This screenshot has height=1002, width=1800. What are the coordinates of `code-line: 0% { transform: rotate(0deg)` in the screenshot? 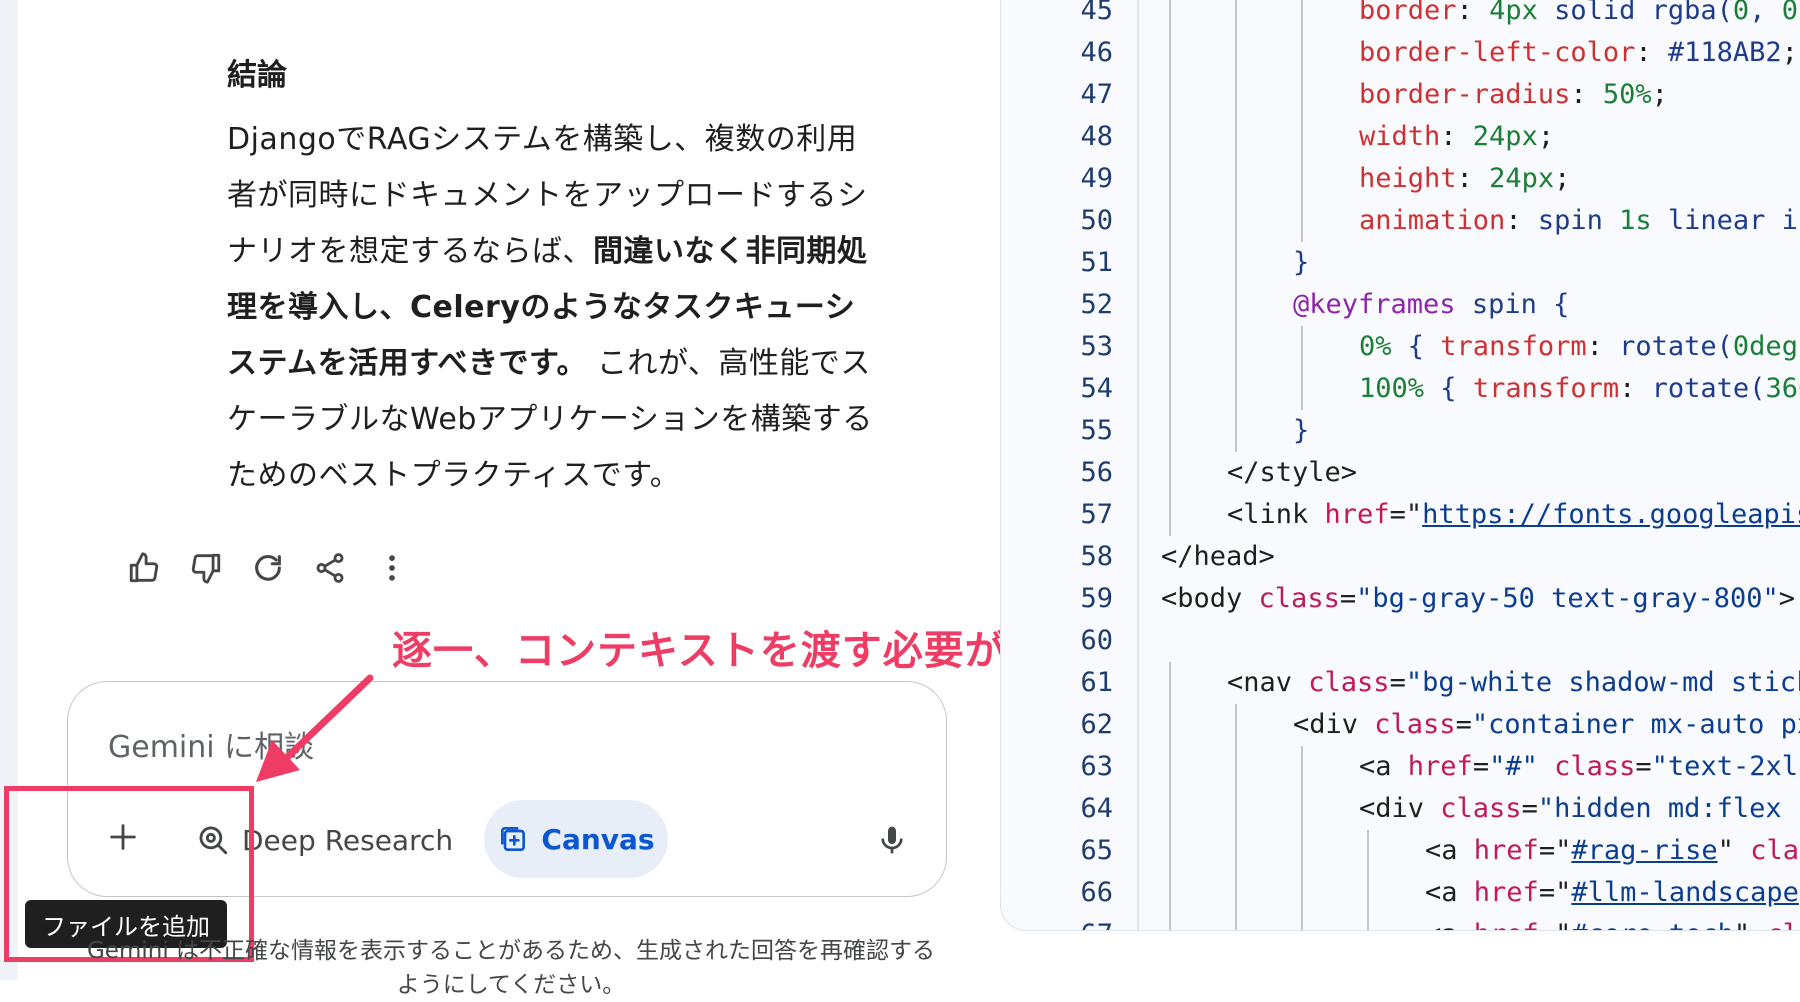 It's located at (1579, 347).